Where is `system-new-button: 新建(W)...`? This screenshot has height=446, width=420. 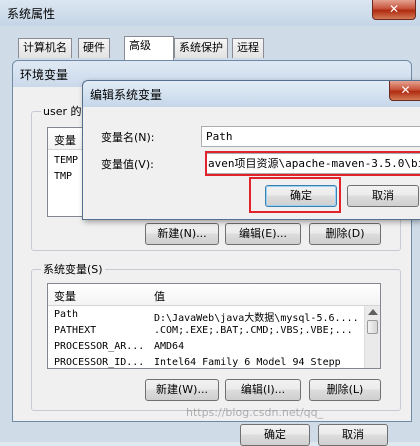 system-new-button: 新建(W)... is located at coordinates (182, 390).